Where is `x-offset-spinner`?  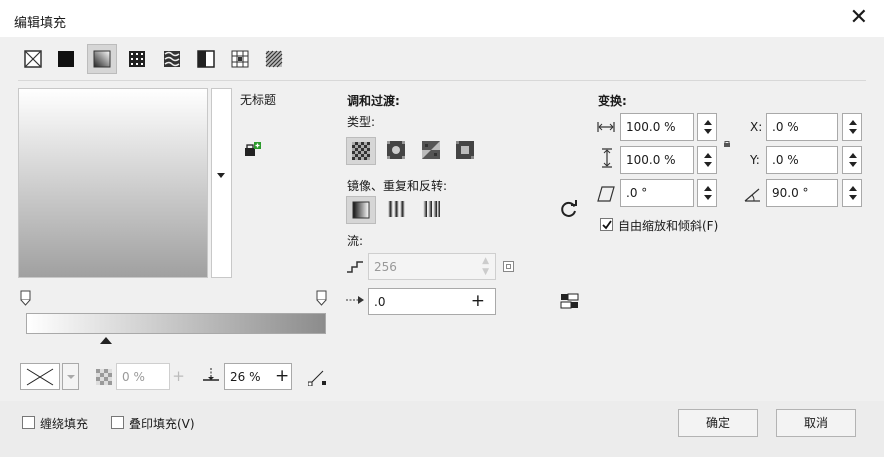 x-offset-spinner is located at coordinates (852, 127).